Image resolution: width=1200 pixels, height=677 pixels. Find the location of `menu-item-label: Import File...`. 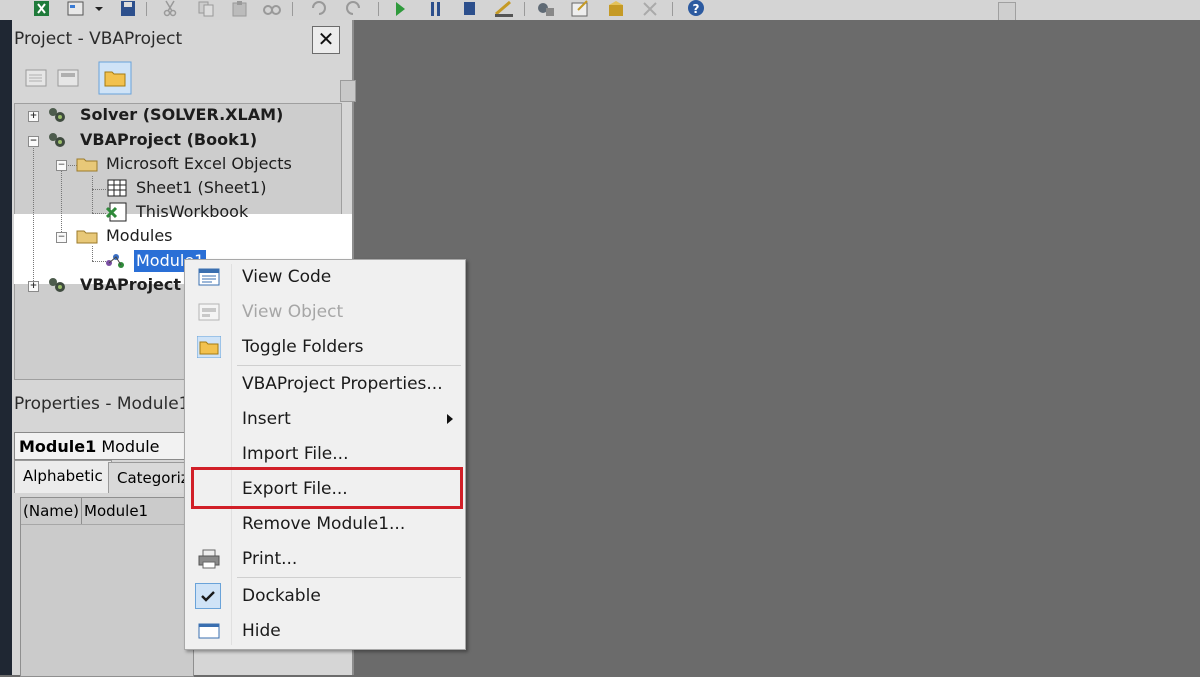

menu-item-label: Import File... is located at coordinates (295, 454).